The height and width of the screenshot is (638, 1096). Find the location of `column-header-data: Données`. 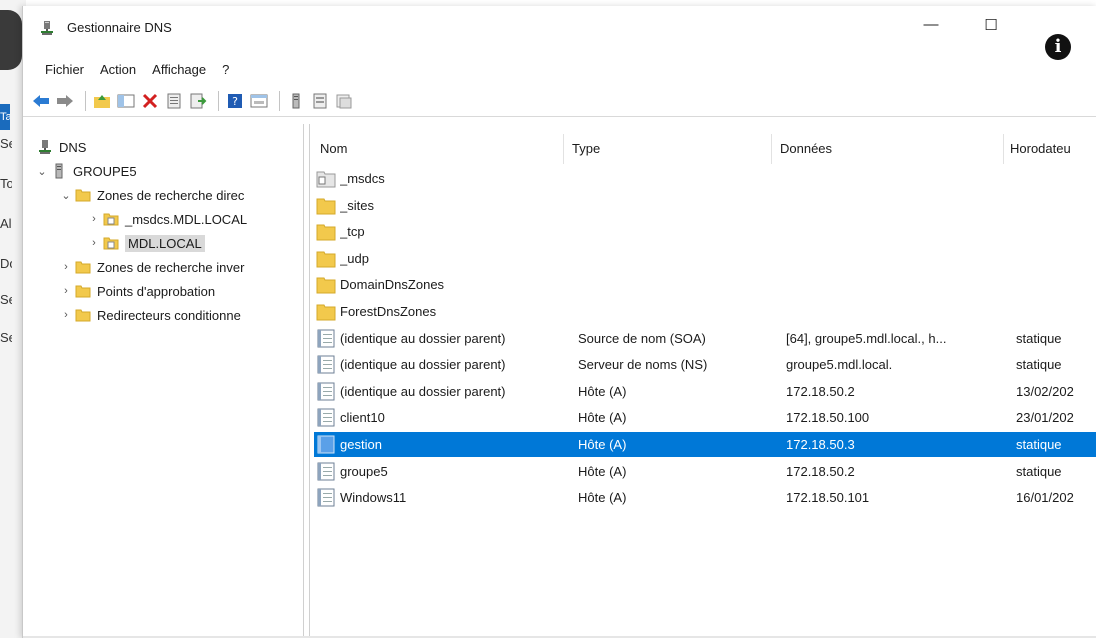

column-header-data: Données is located at coordinates (889, 149).